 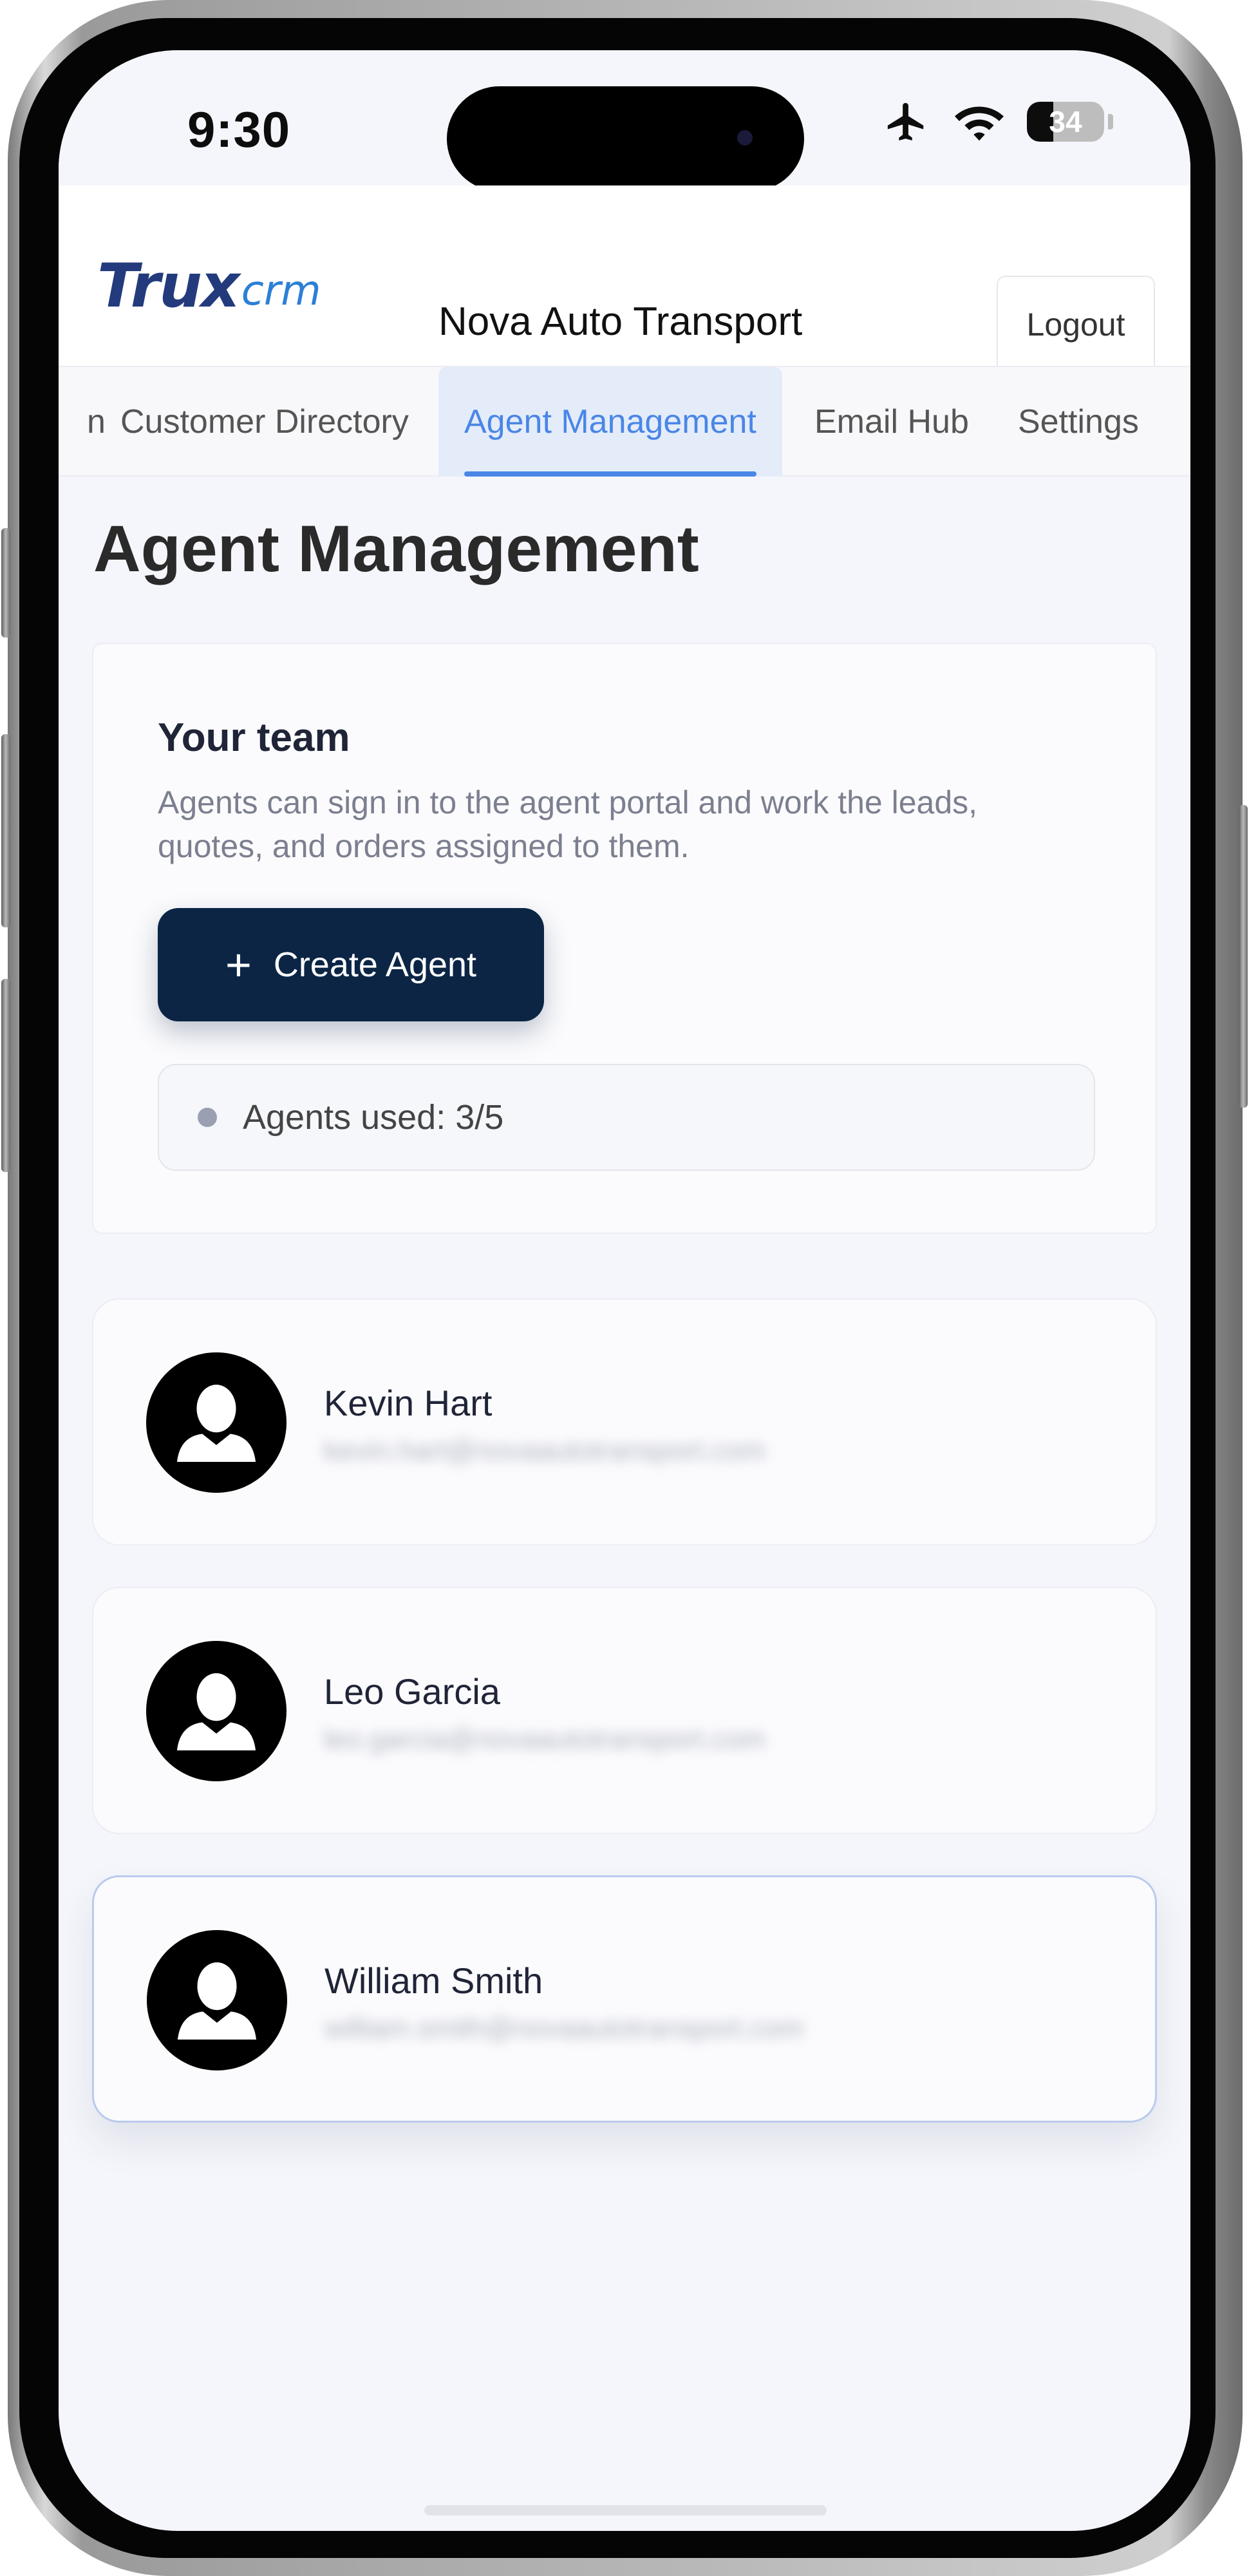 I want to click on battery-cap, so click(x=1110, y=121).